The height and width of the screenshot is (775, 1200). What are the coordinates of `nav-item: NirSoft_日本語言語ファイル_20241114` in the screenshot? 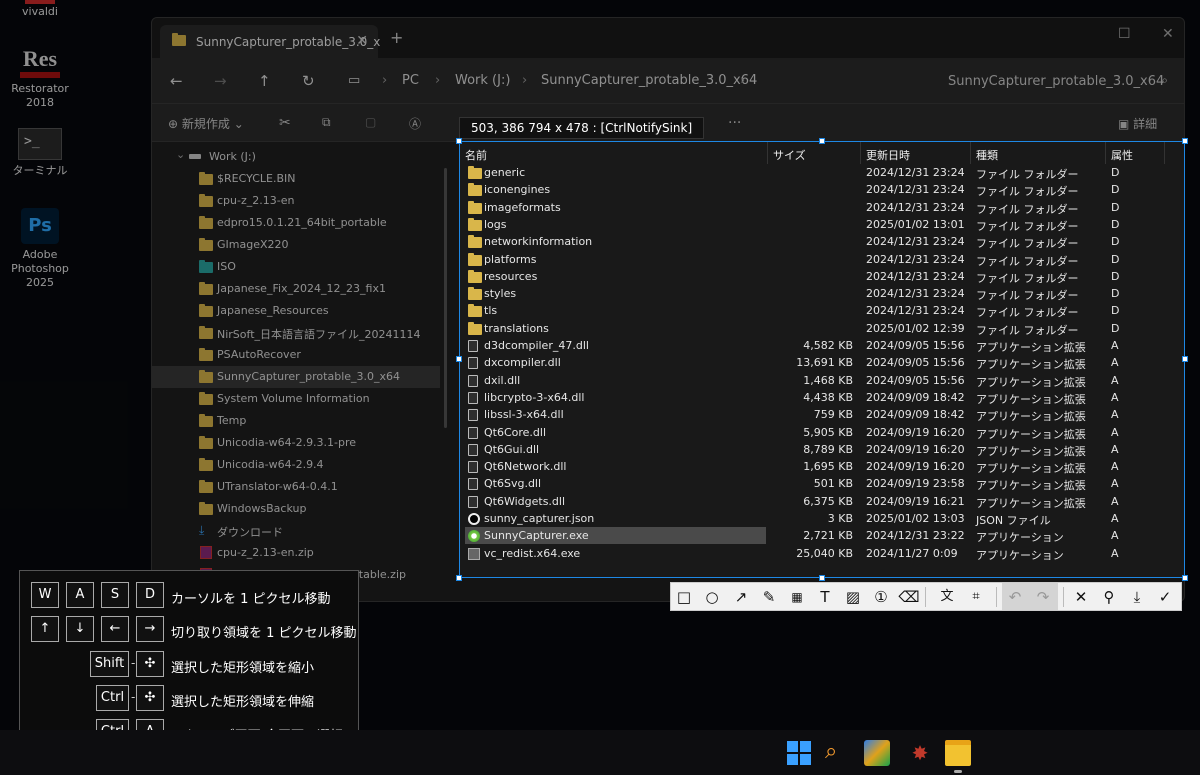 It's located at (296, 333).